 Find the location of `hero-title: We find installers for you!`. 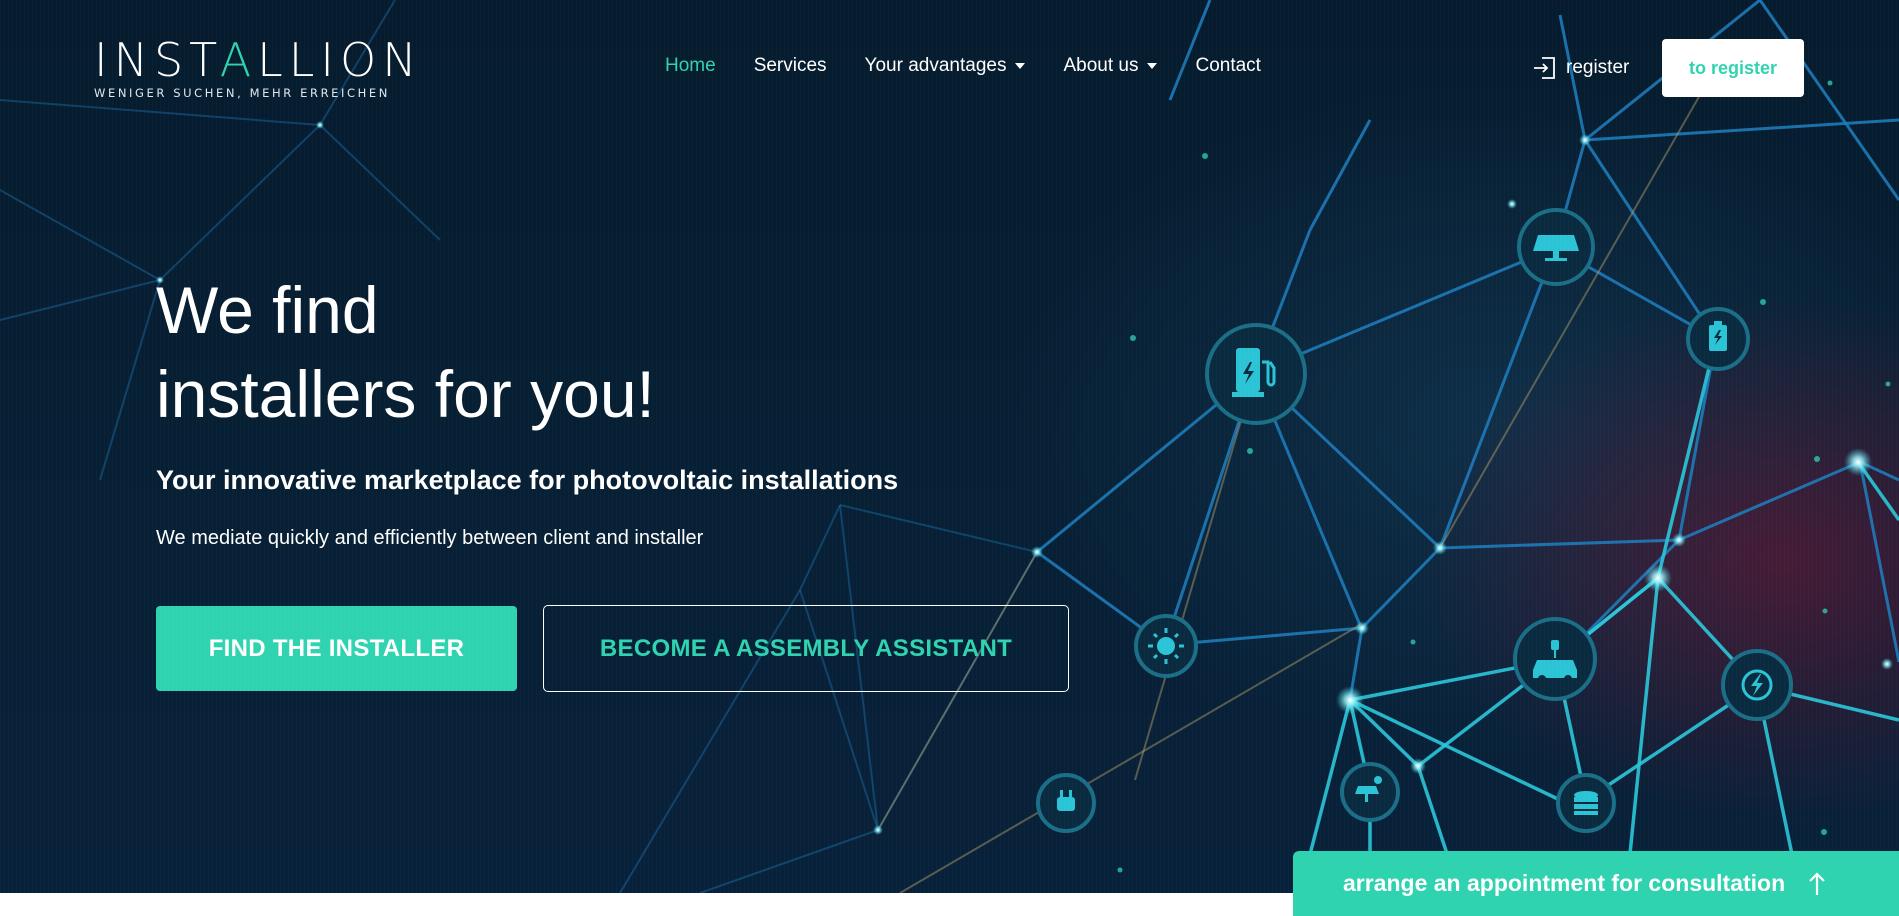

hero-title: We find installers for you! is located at coordinates (405, 352).